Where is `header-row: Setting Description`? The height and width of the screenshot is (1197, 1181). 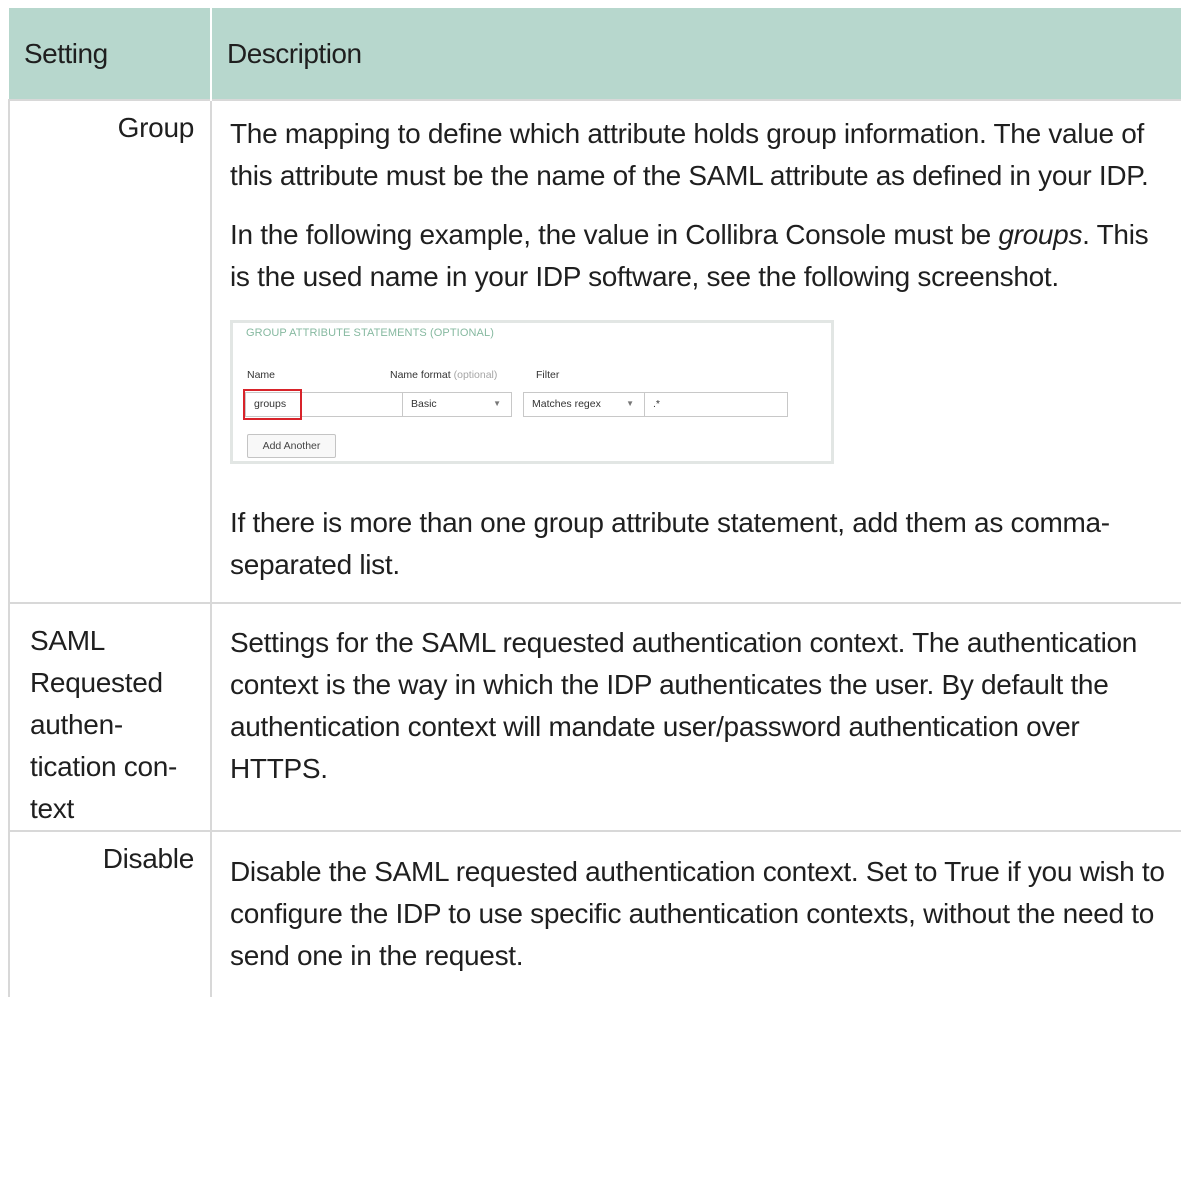 header-row: Setting Description is located at coordinates (595, 54).